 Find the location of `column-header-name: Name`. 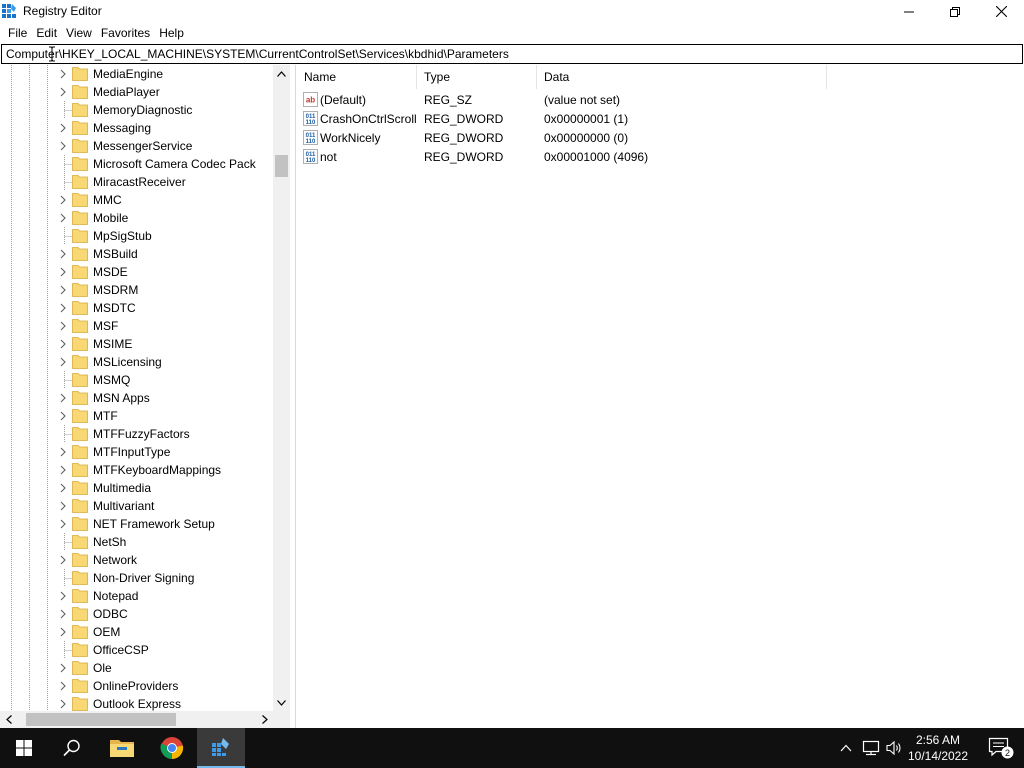

column-header-name: Name is located at coordinates (357, 77).